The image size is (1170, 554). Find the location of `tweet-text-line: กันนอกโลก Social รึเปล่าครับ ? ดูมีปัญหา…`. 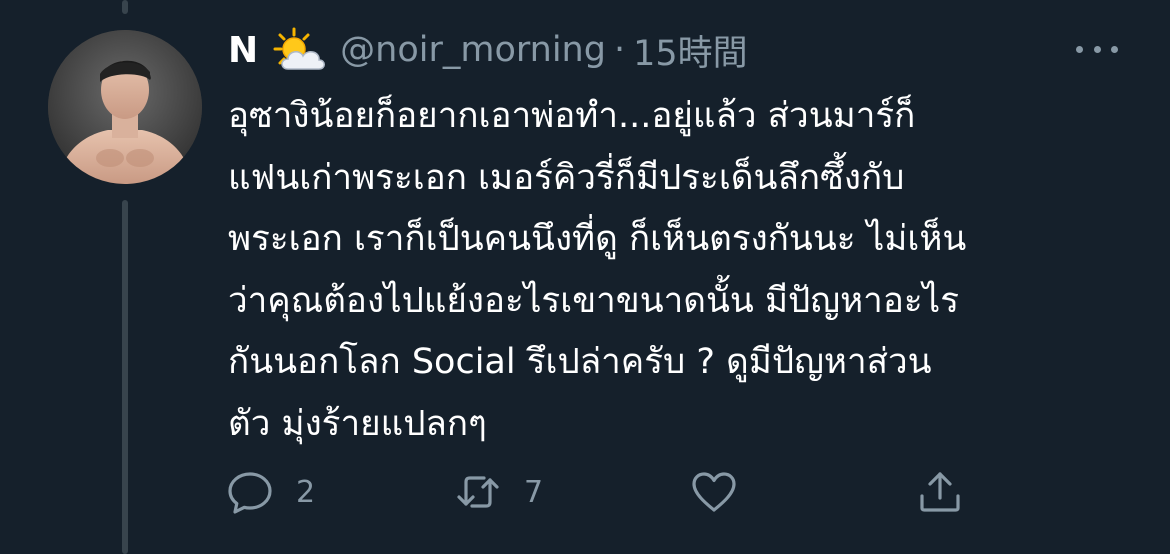

tweet-text-line: กันนอกโลก Social รึเปล่าครับ ? ดูมีปัญหา… is located at coordinates (580, 362).